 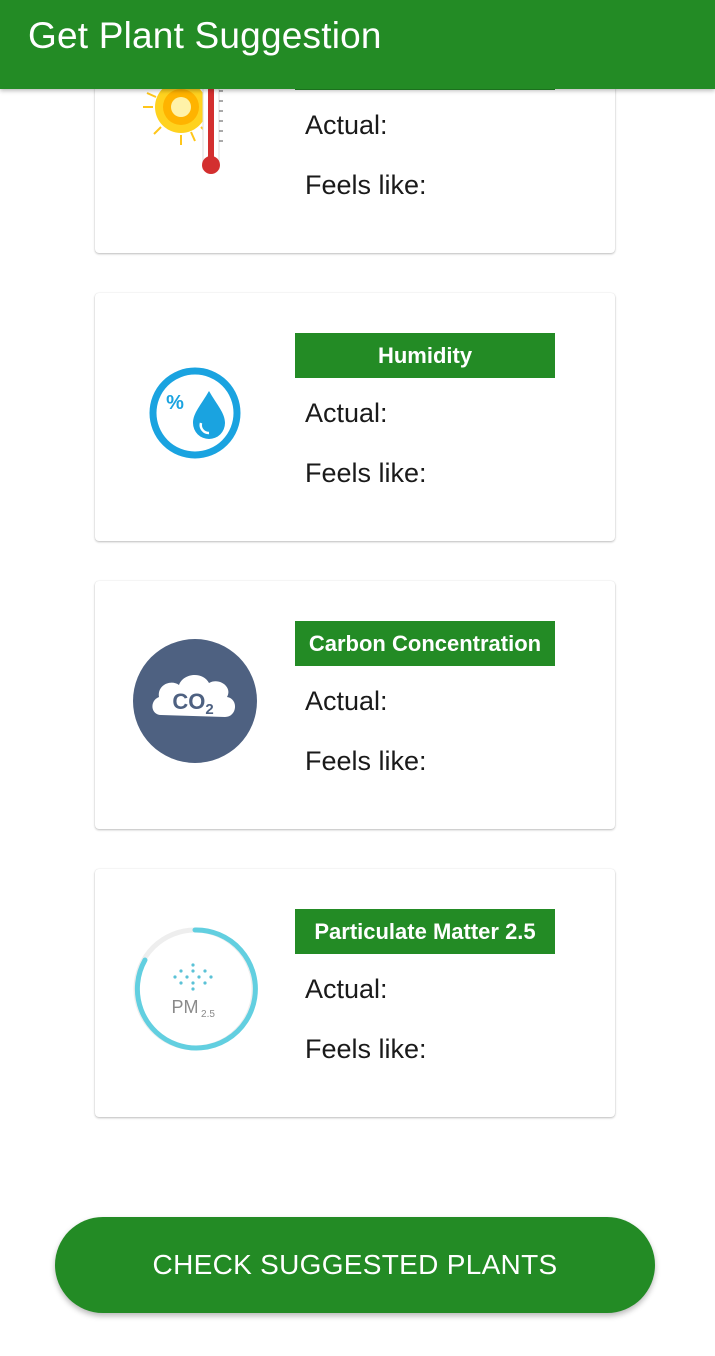 What do you see at coordinates (195, 989) in the screenshot?
I see `pm25-icon: PM 2.5` at bounding box center [195, 989].